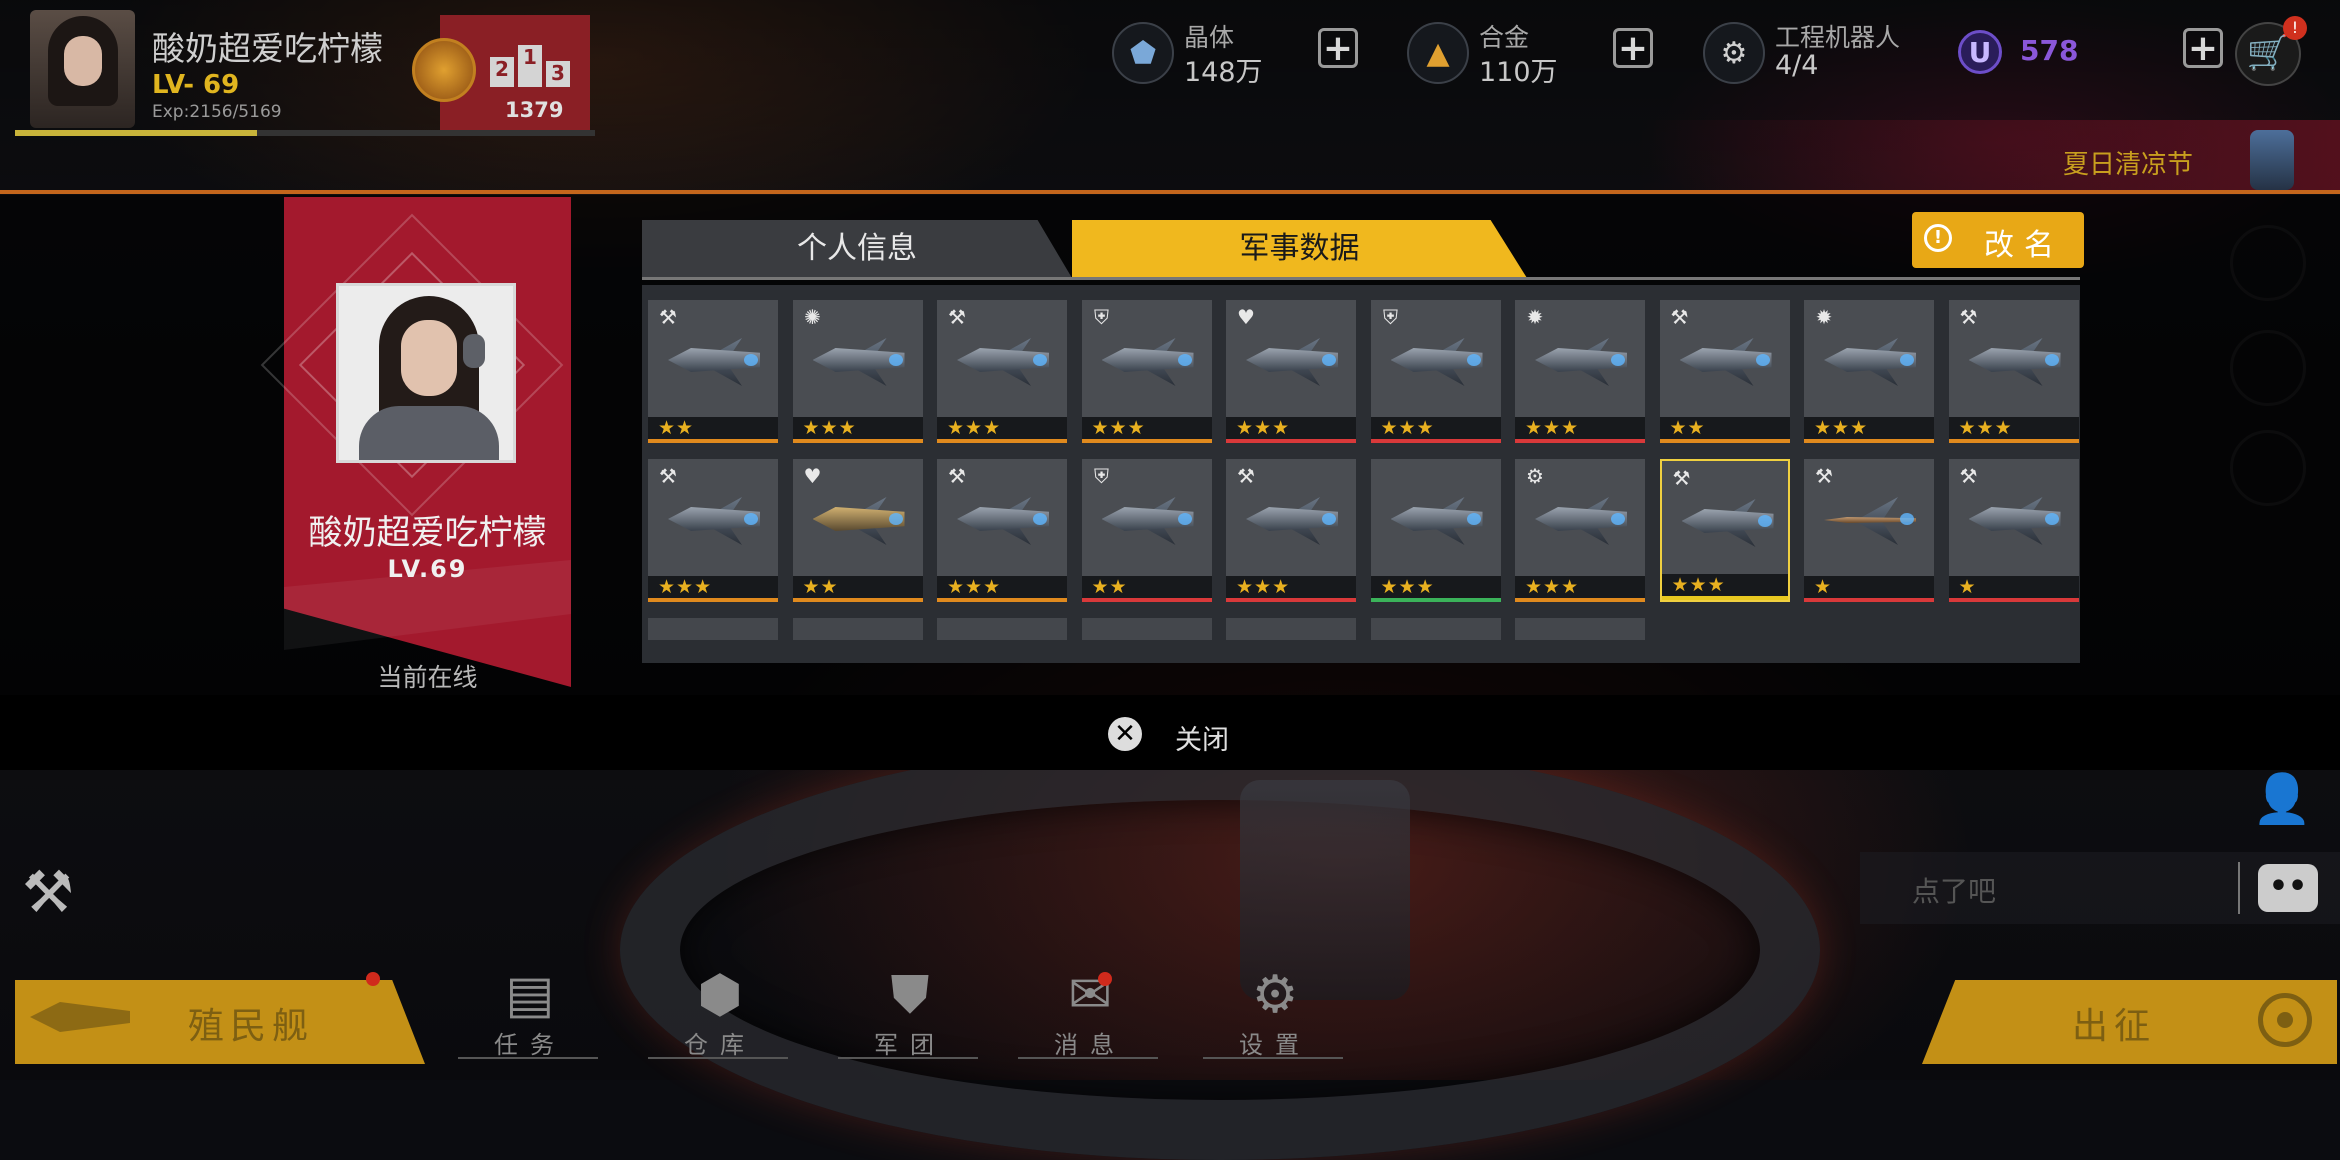 This screenshot has height=1160, width=2340. Describe the element at coordinates (2114, 1023) in the screenshot. I see `depart-label: 出征` at that location.